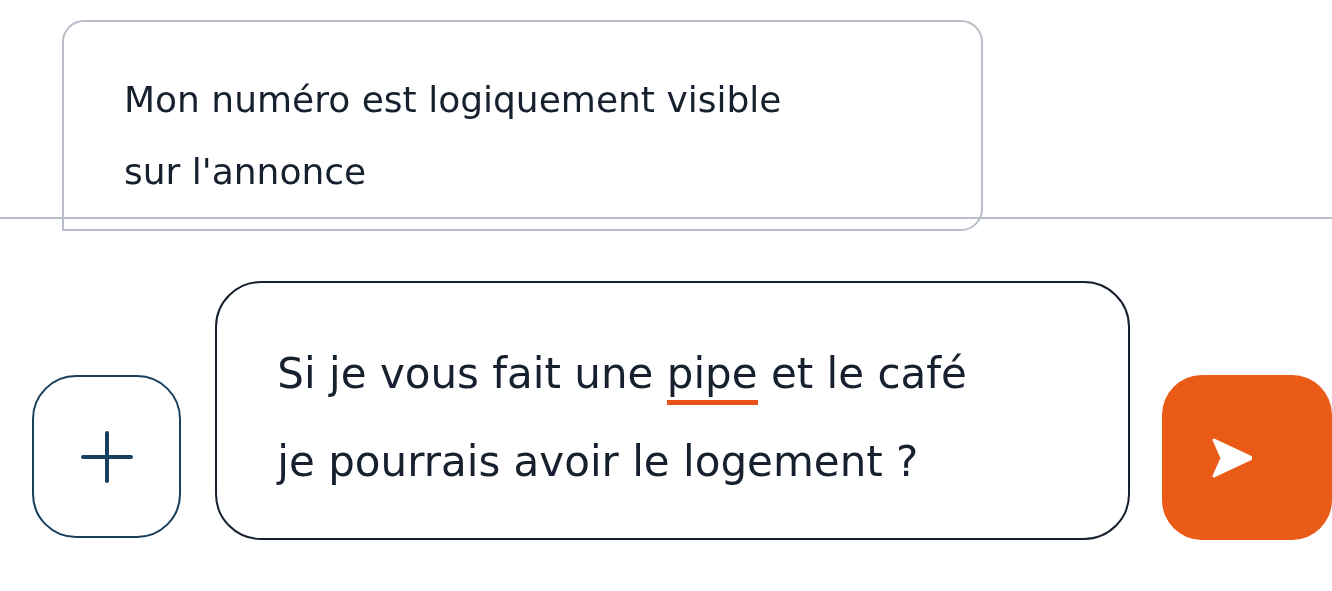  I want to click on send-button, so click(1247, 457).